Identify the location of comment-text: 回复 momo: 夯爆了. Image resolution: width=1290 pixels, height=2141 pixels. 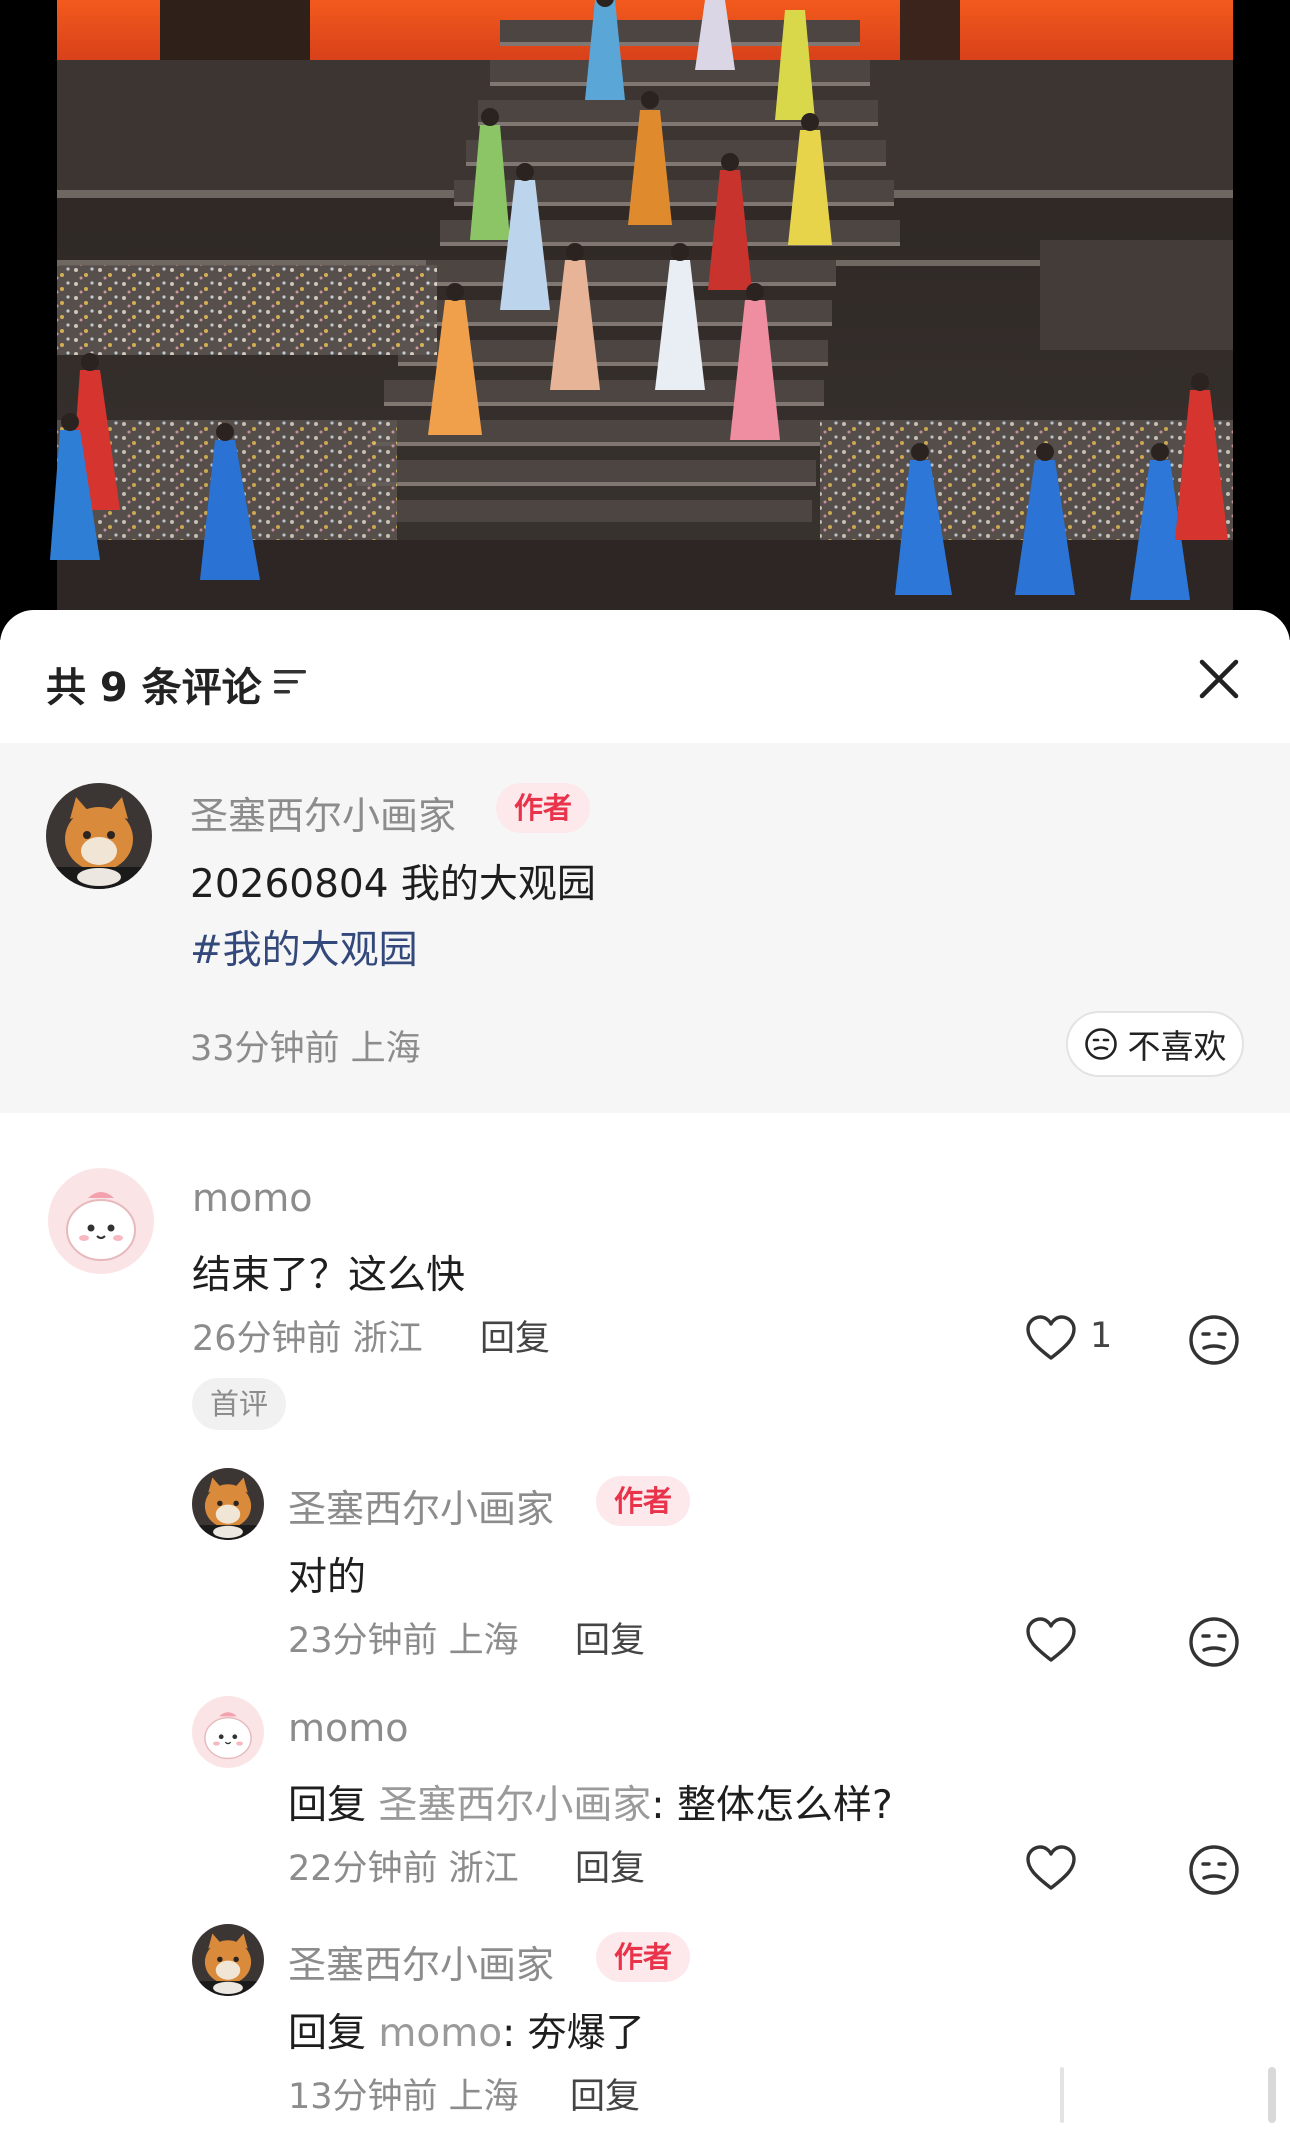
(466, 2030).